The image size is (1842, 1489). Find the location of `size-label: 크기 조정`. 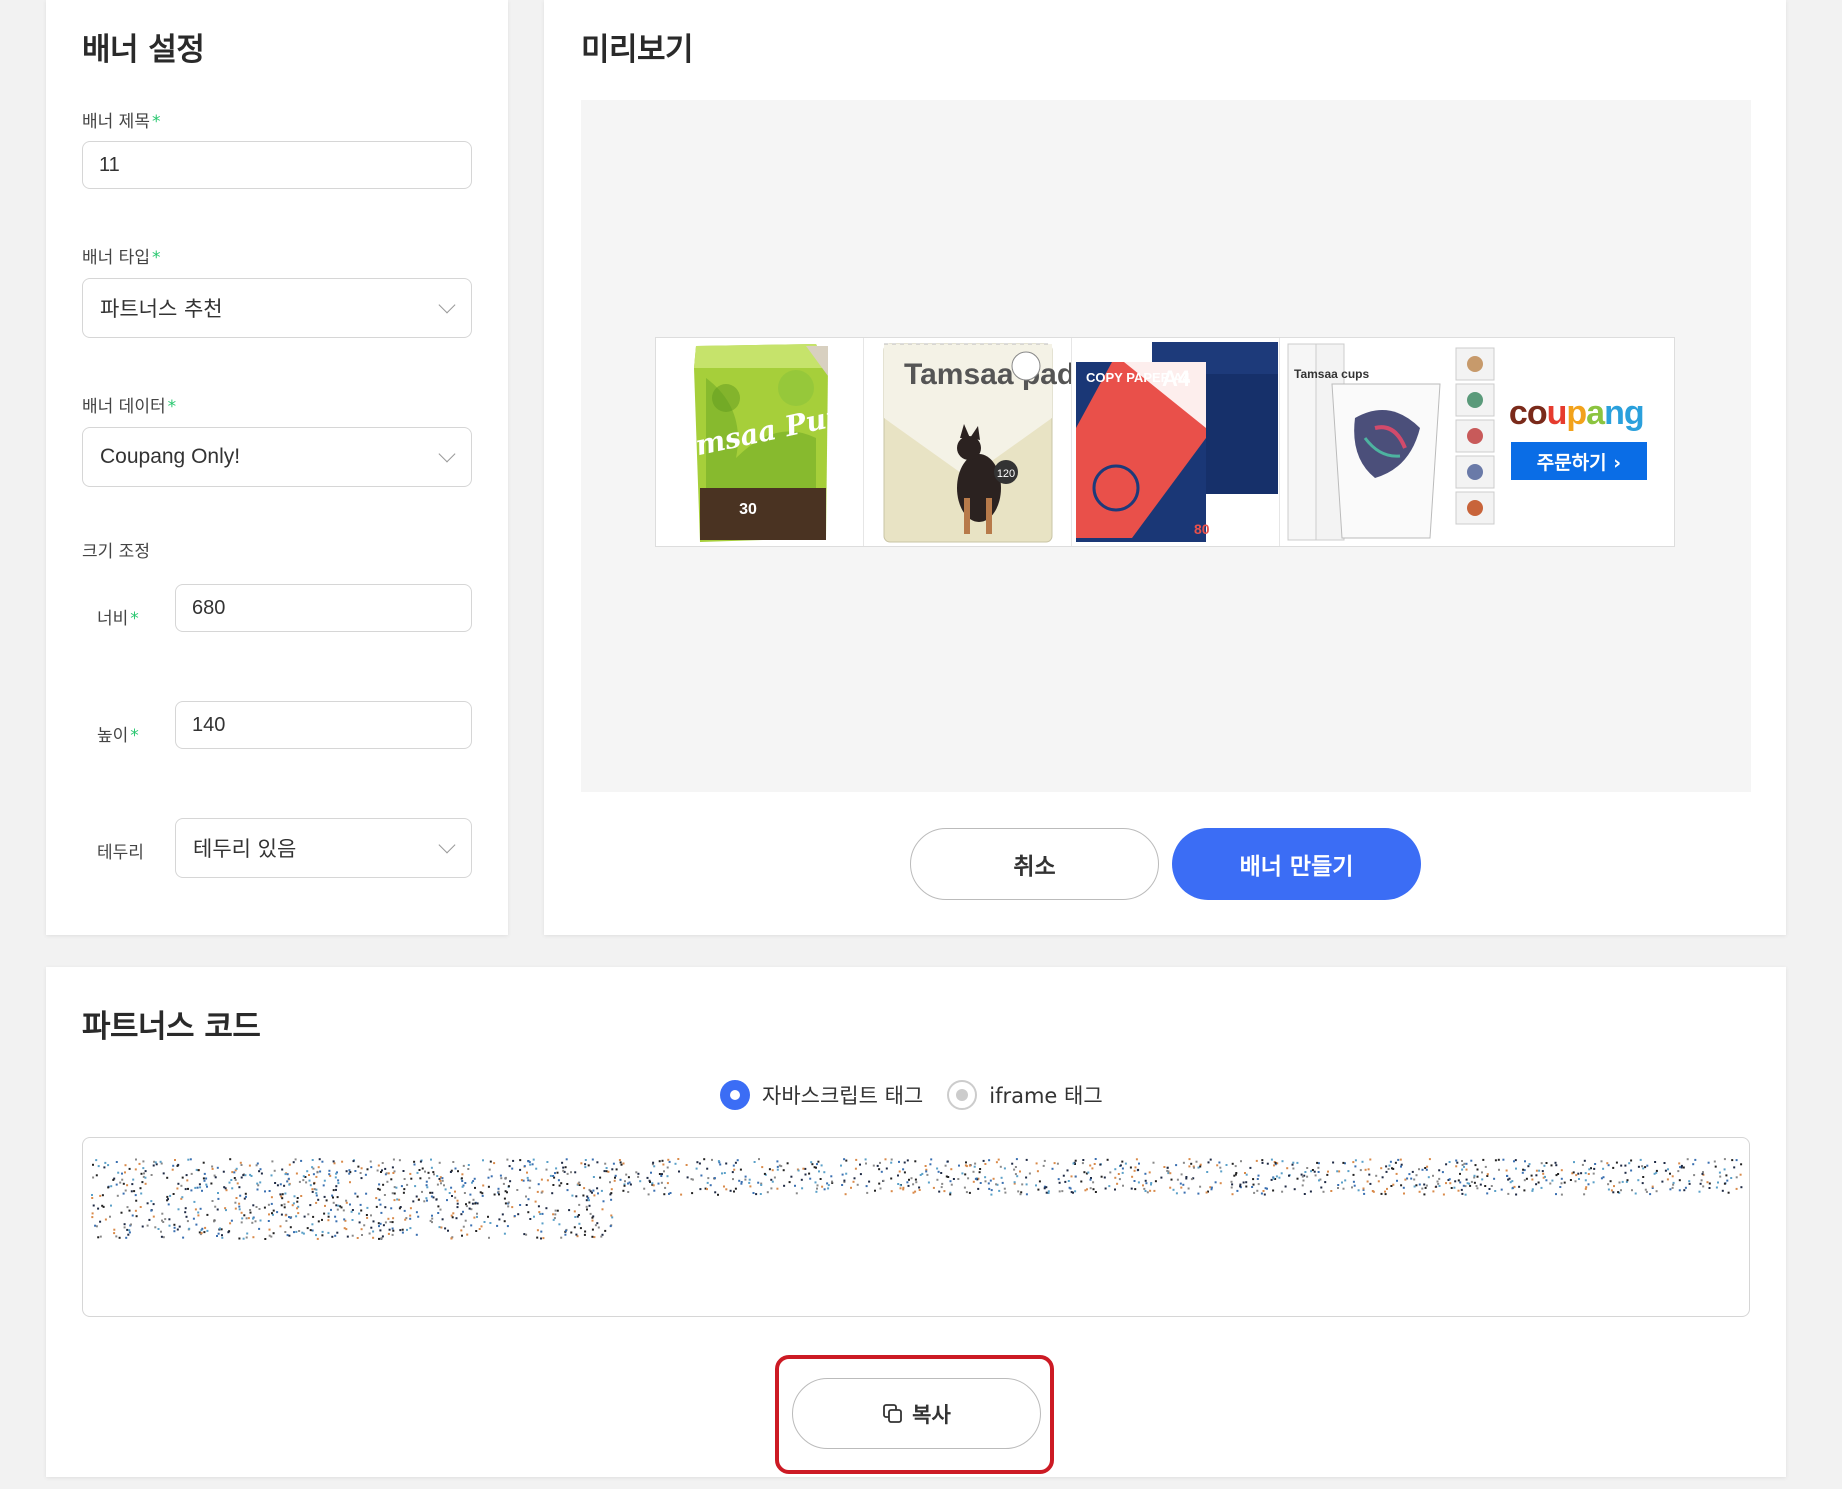

size-label: 크기 조정 is located at coordinates (116, 552).